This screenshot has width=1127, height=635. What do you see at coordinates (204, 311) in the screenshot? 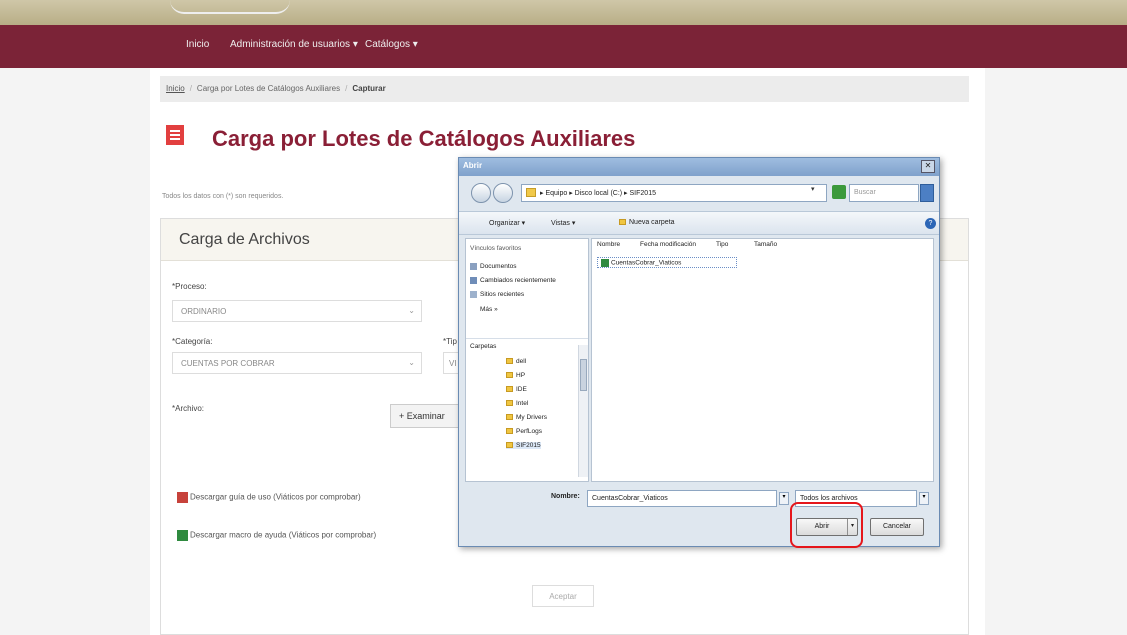
I see `proceso-value: ORDINARIO` at bounding box center [204, 311].